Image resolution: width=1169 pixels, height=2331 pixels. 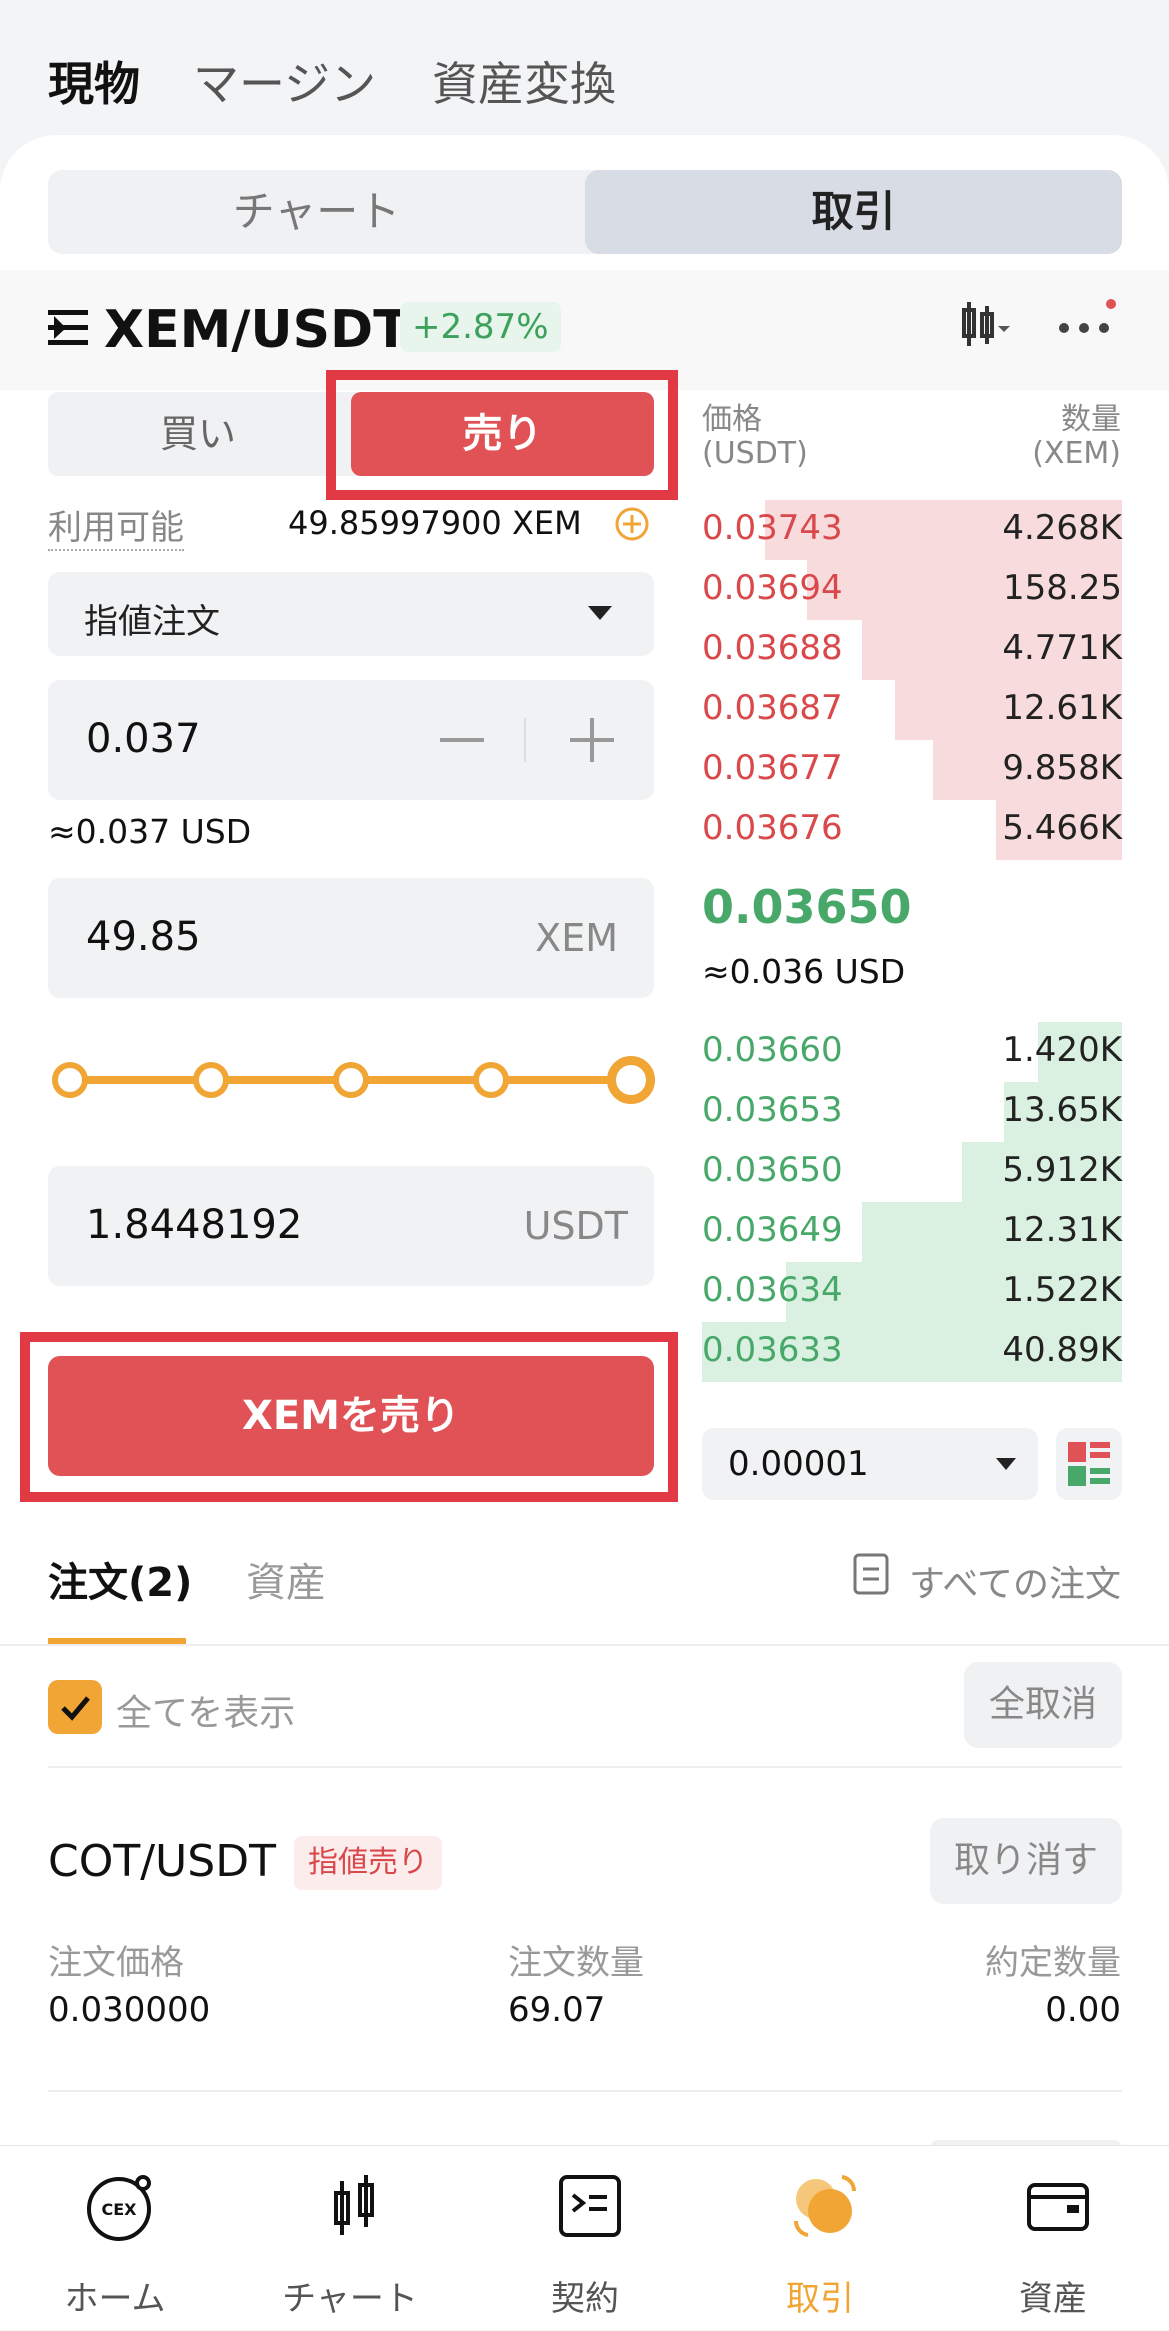 What do you see at coordinates (1053, 1963) in the screenshot?
I see `order-filled-header: 約定数量` at bounding box center [1053, 1963].